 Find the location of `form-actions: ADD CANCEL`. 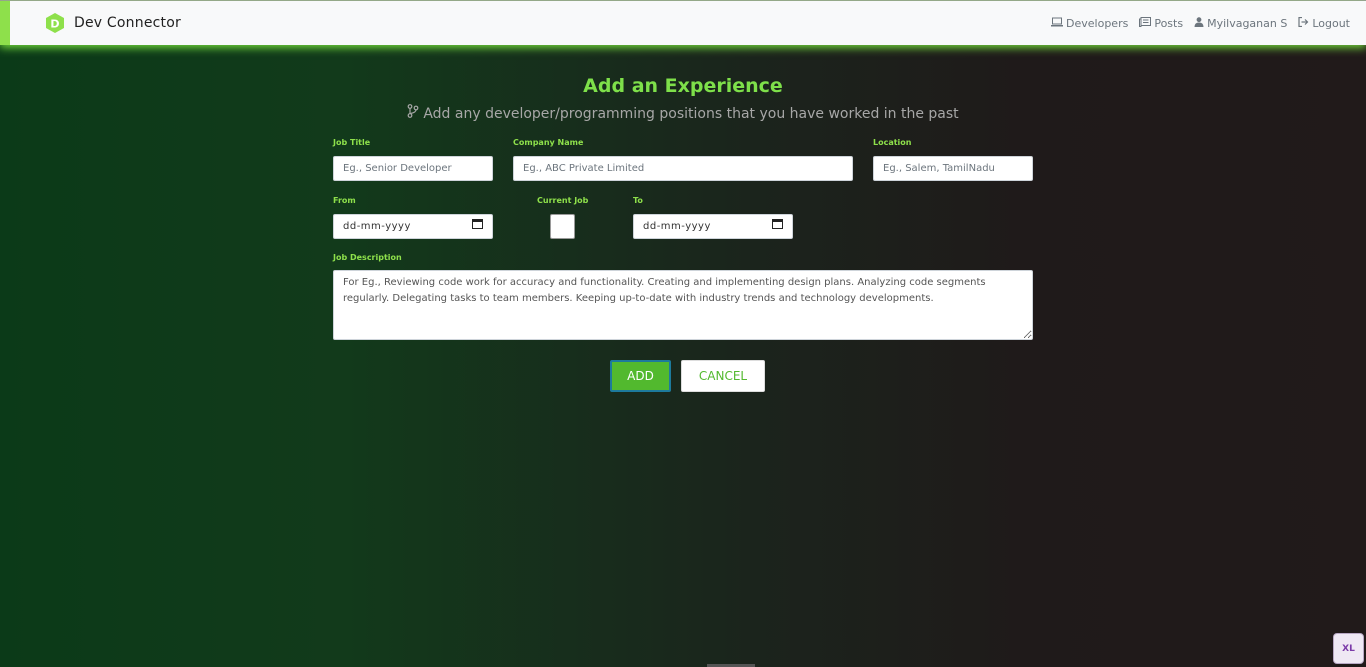

form-actions: ADD CANCEL is located at coordinates (687, 376).